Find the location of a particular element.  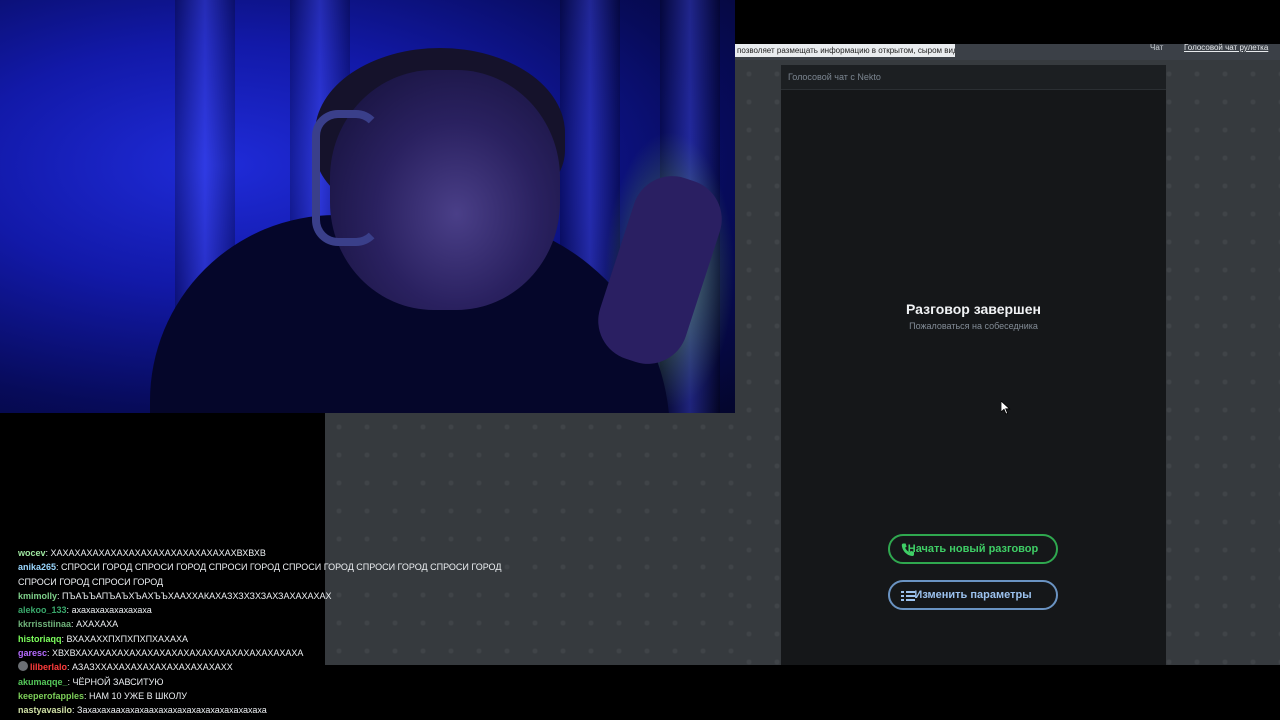

chat-text: ВХАХАХХПХПХПХПХАХАХА is located at coordinates (127, 638).